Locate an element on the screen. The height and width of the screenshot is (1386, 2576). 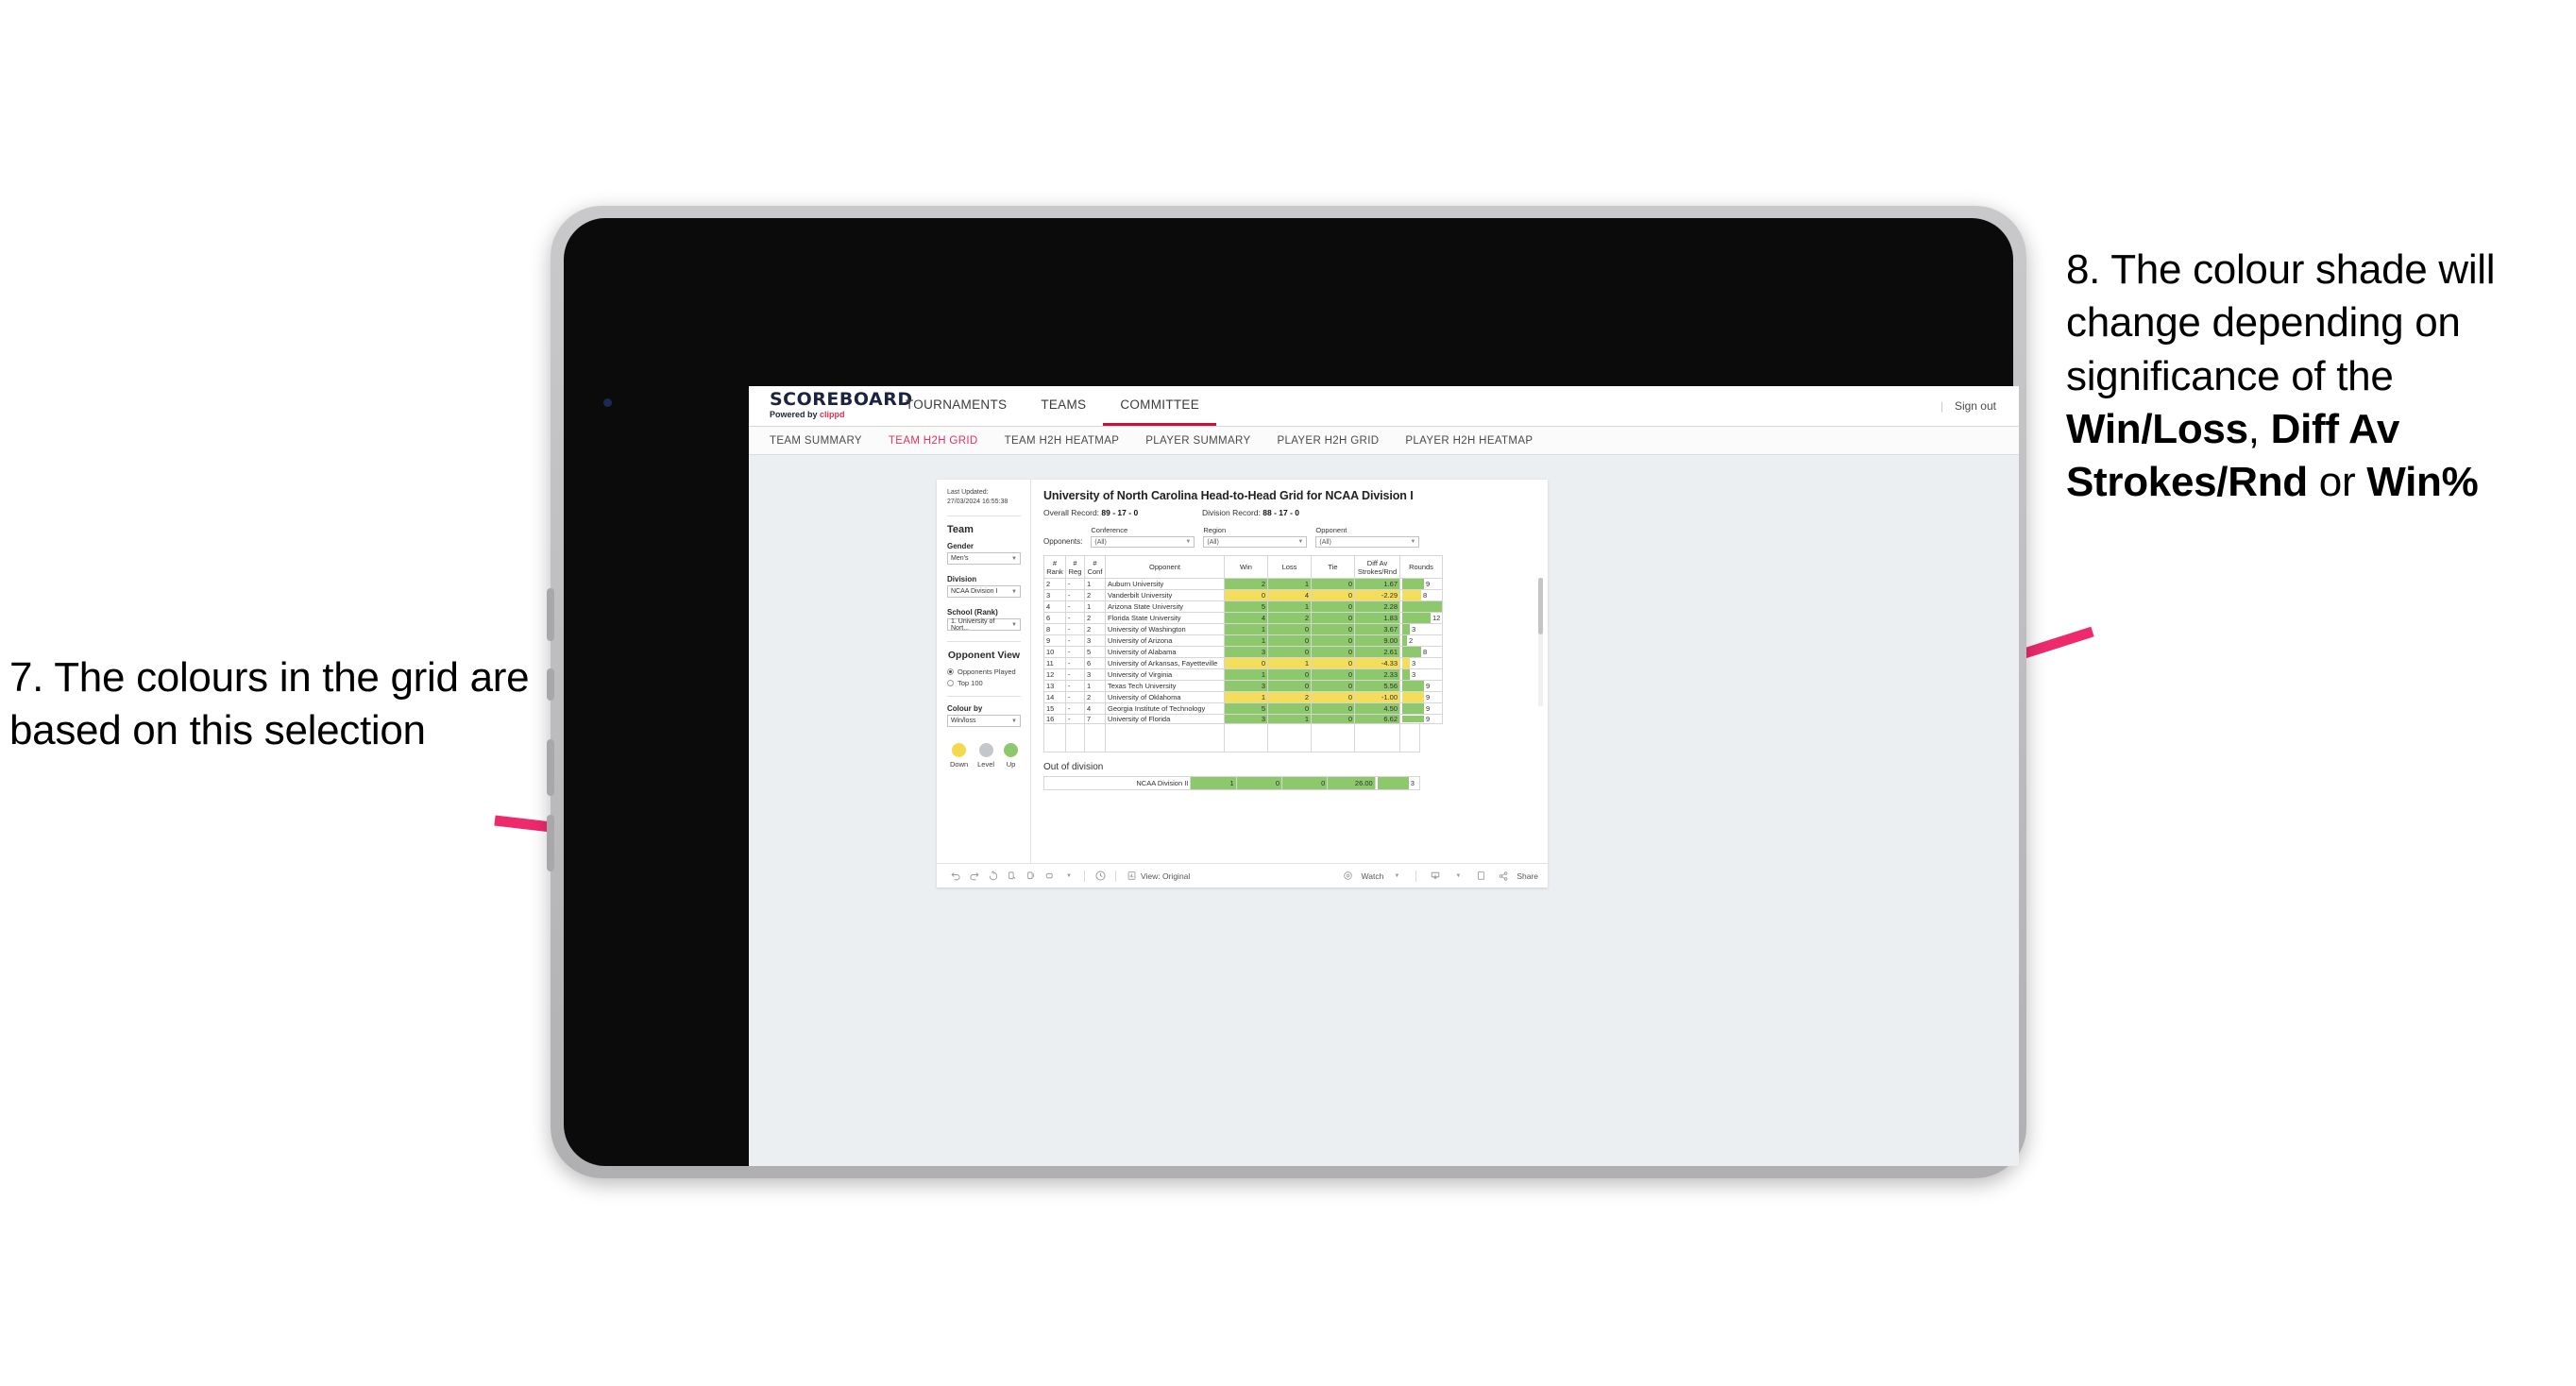
colour-by-select: Win/loss ▼ is located at coordinates (984, 721).